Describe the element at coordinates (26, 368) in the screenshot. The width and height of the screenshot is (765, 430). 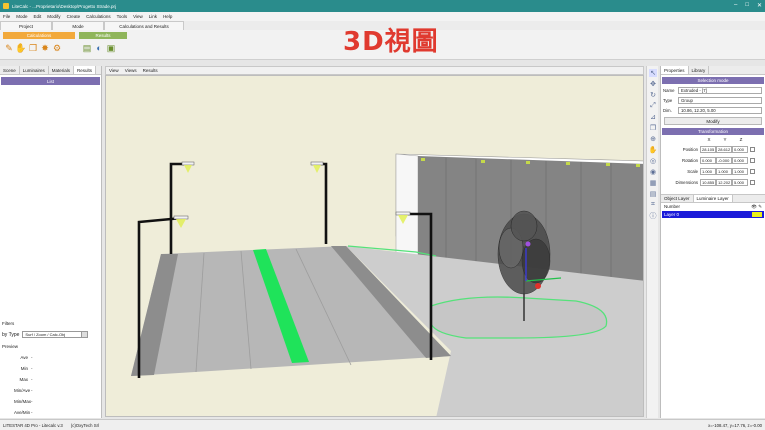
I see `stat-row: Min -` at that location.